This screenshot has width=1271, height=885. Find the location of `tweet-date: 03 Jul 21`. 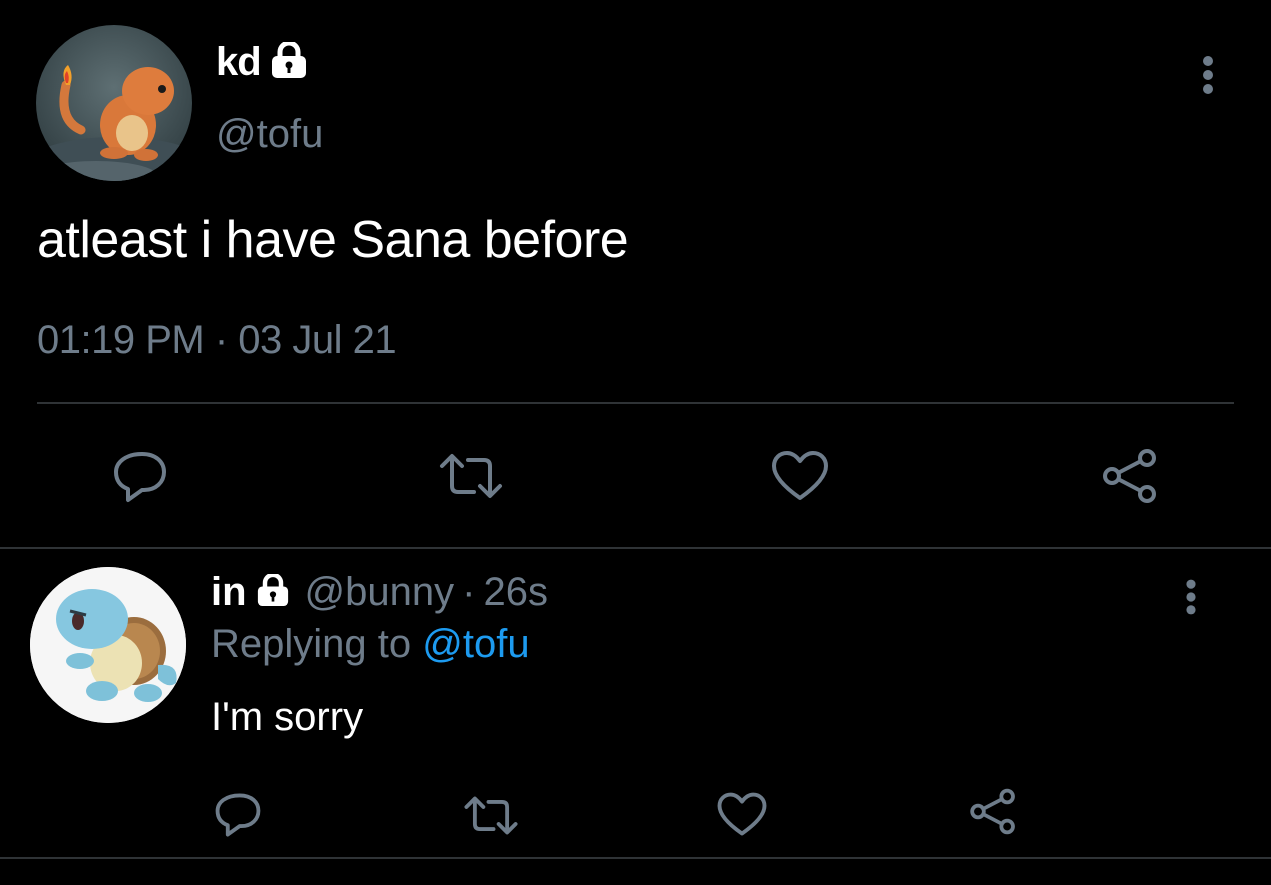

tweet-date: 03 Jul 21 is located at coordinates (317, 340).